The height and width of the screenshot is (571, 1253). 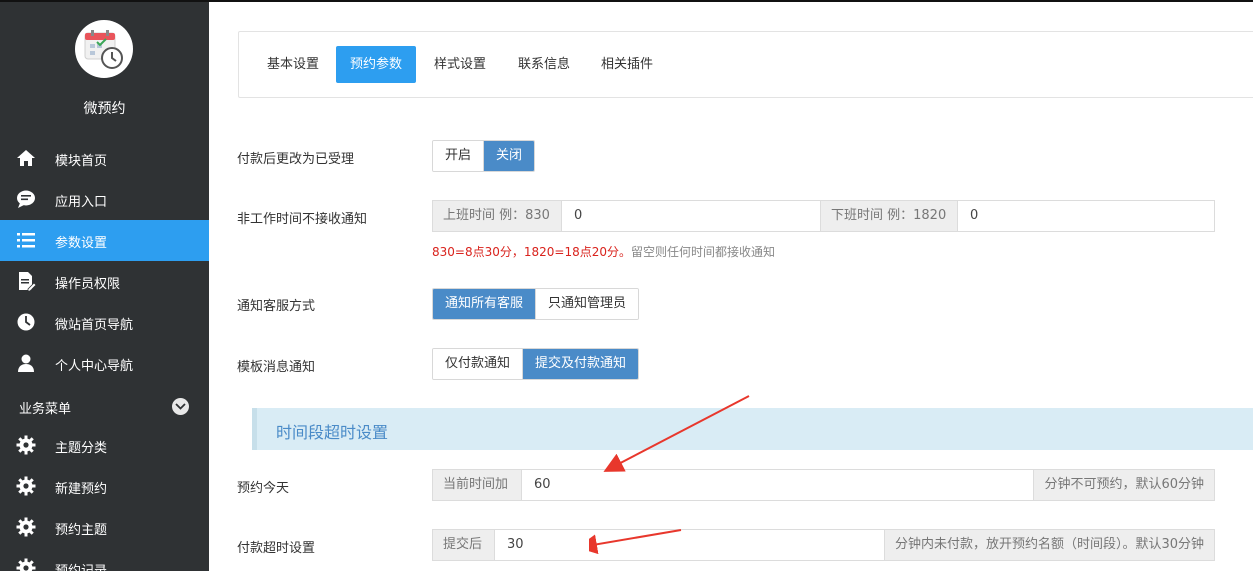 I want to click on tab-contact-info: 联系信息, so click(x=544, y=64).